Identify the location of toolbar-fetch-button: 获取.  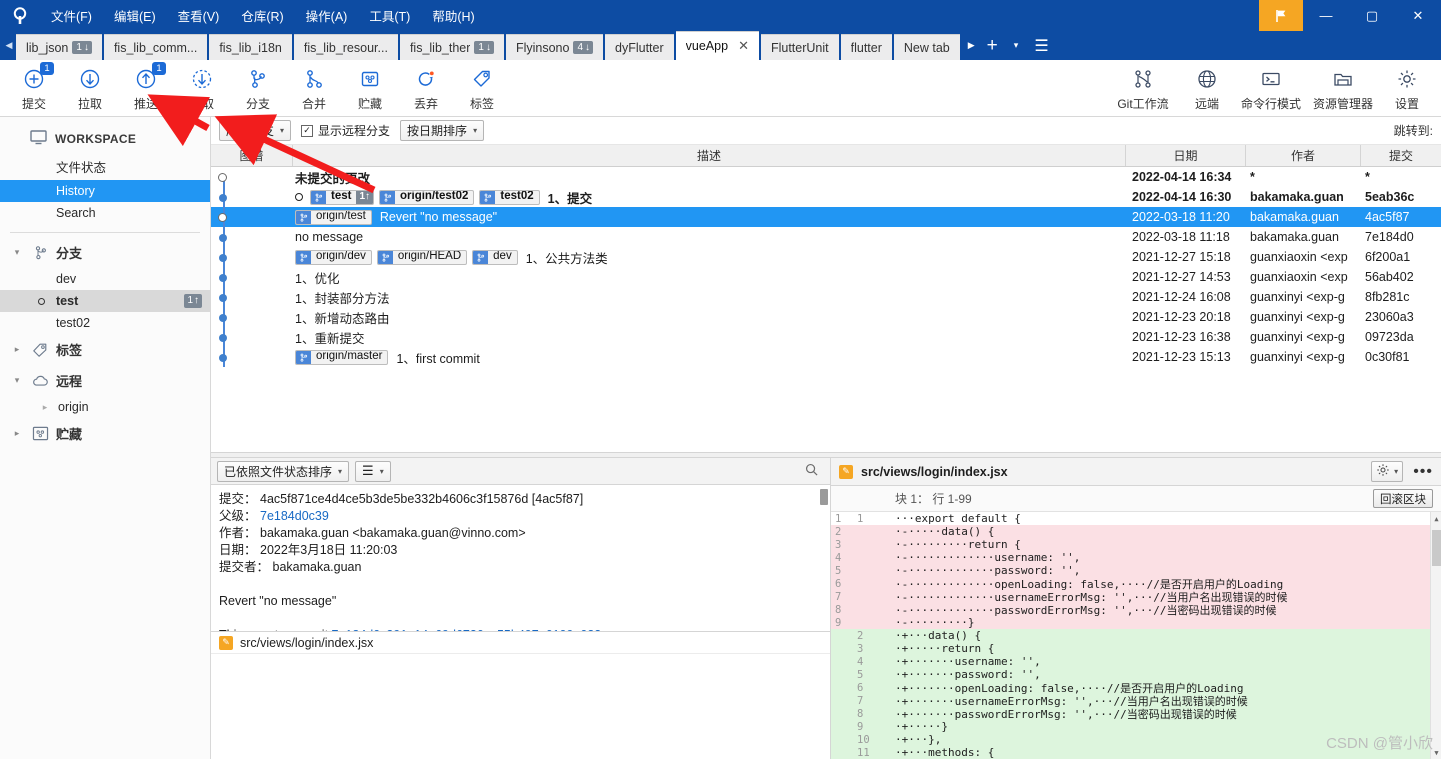
(202, 88).